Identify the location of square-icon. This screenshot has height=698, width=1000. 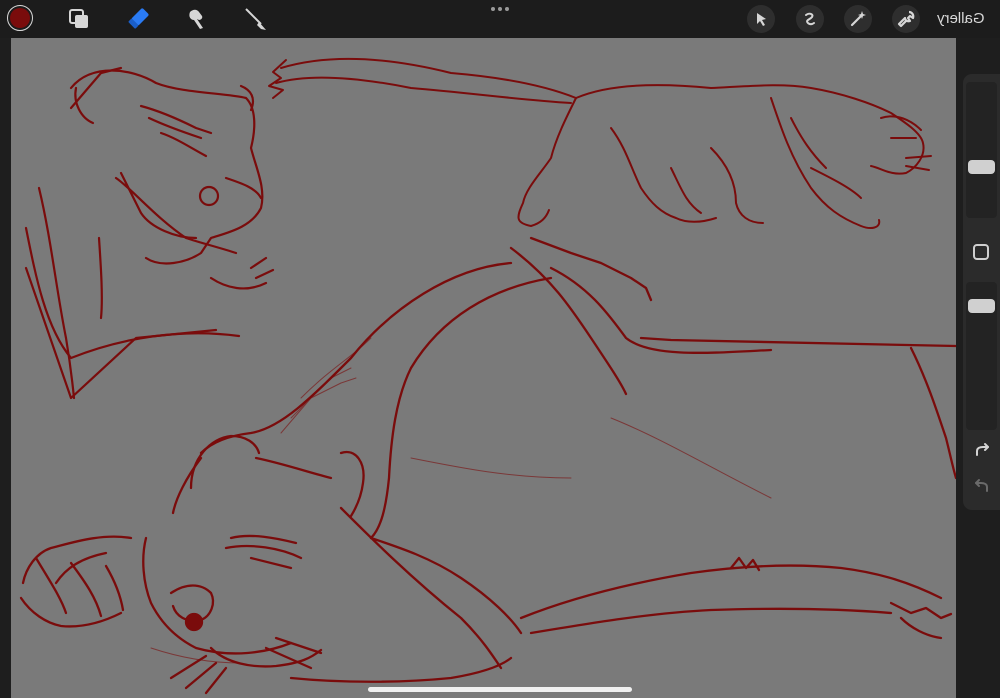
(981, 252).